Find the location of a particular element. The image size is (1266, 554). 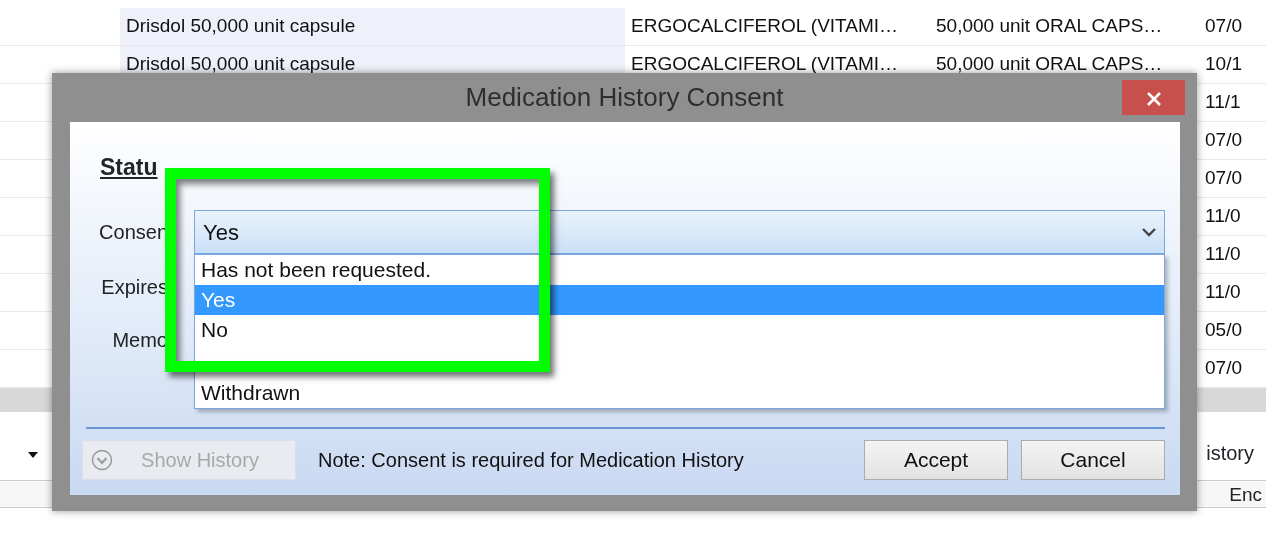

dropdown-option: No is located at coordinates (679, 330).